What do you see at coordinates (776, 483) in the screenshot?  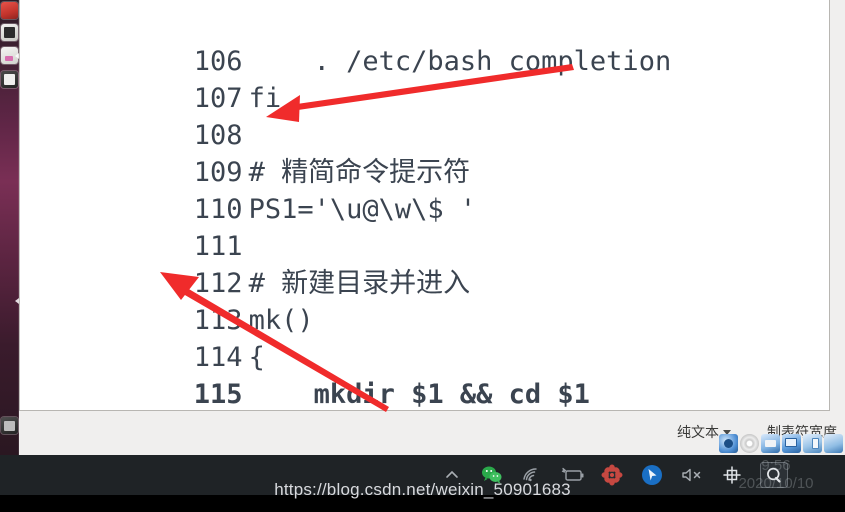 I see `clock-date: 2020/10/10` at bounding box center [776, 483].